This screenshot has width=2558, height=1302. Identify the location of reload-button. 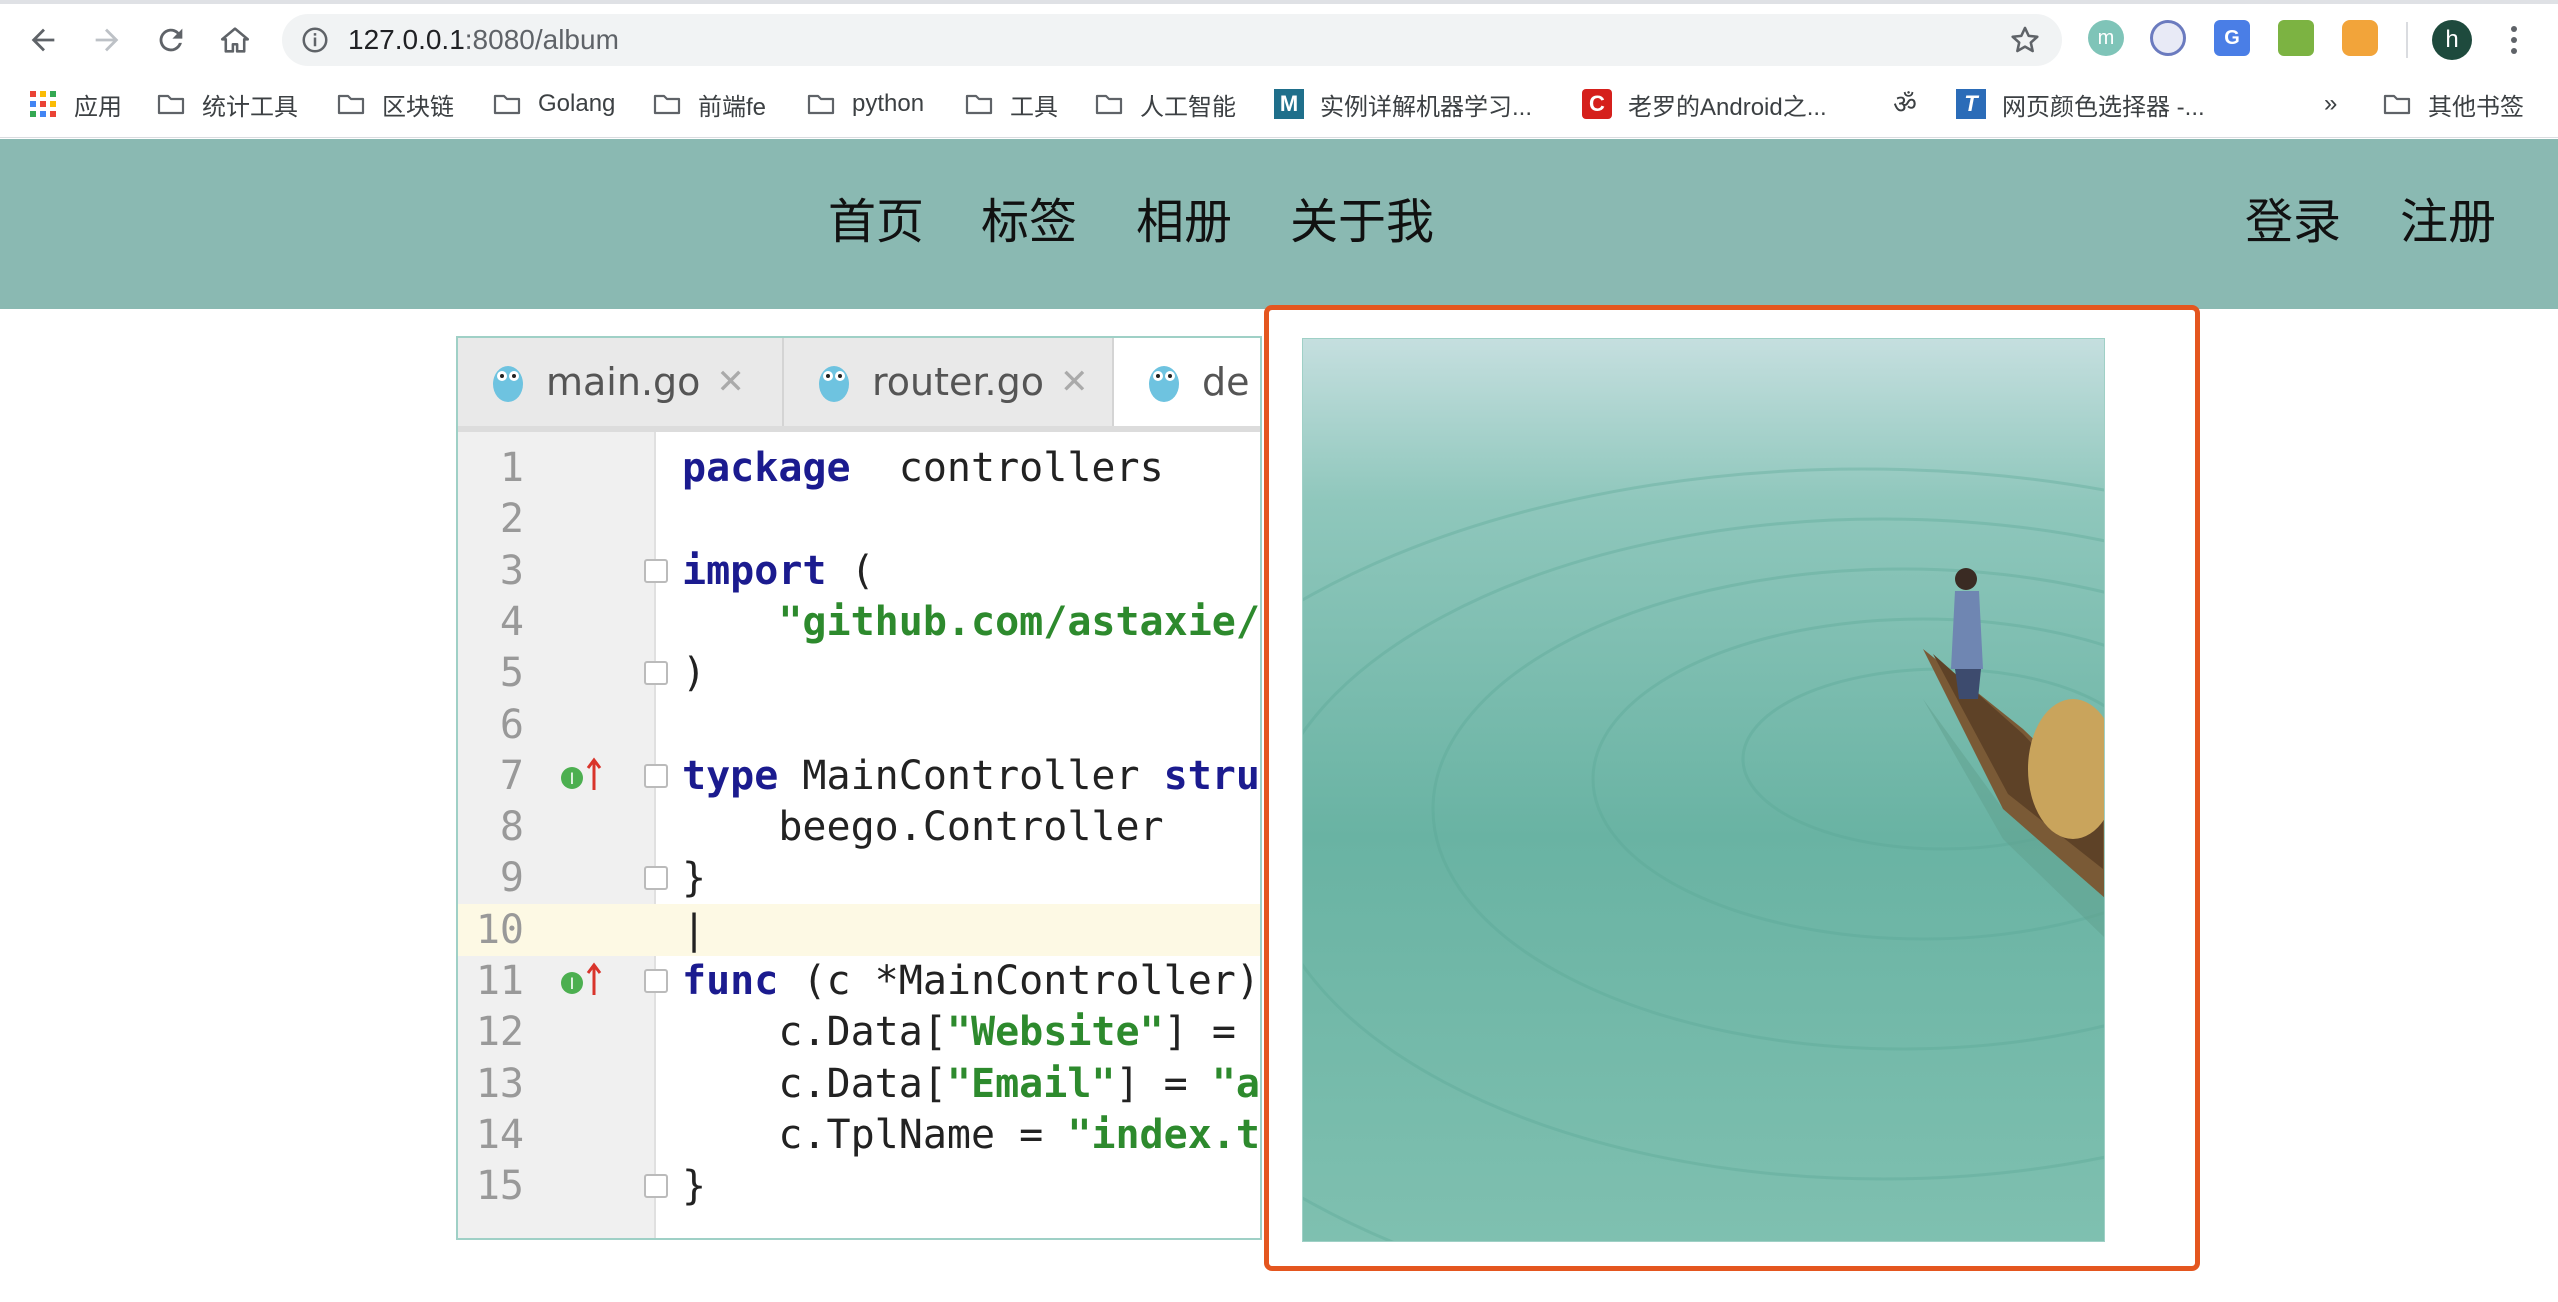
(171, 40).